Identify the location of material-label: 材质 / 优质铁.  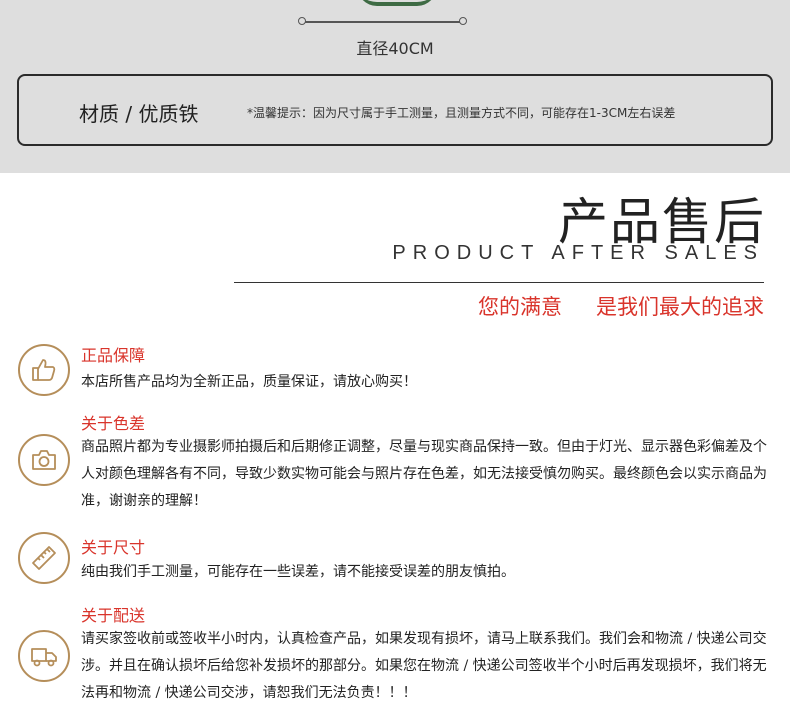
(139, 114).